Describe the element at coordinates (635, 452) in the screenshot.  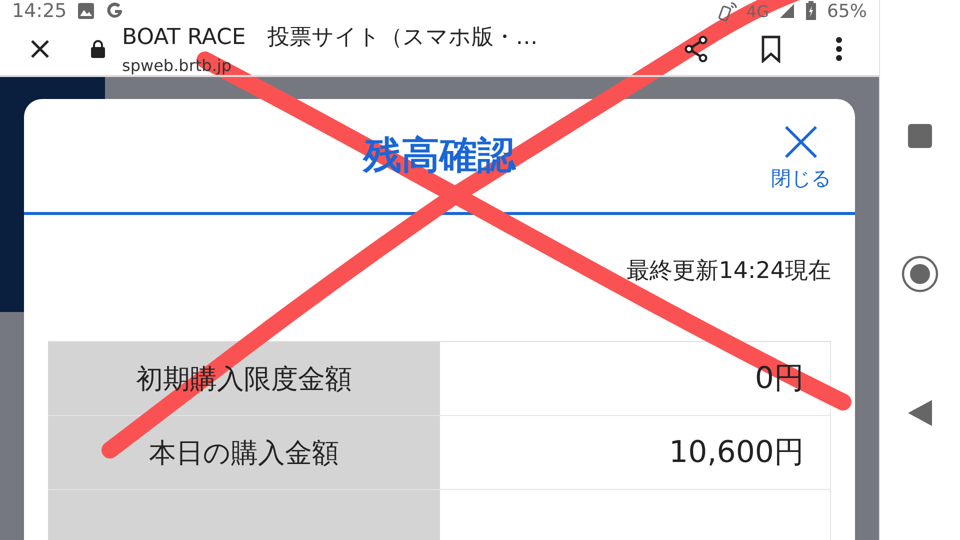
I see `table-cell: 10,600円` at that location.